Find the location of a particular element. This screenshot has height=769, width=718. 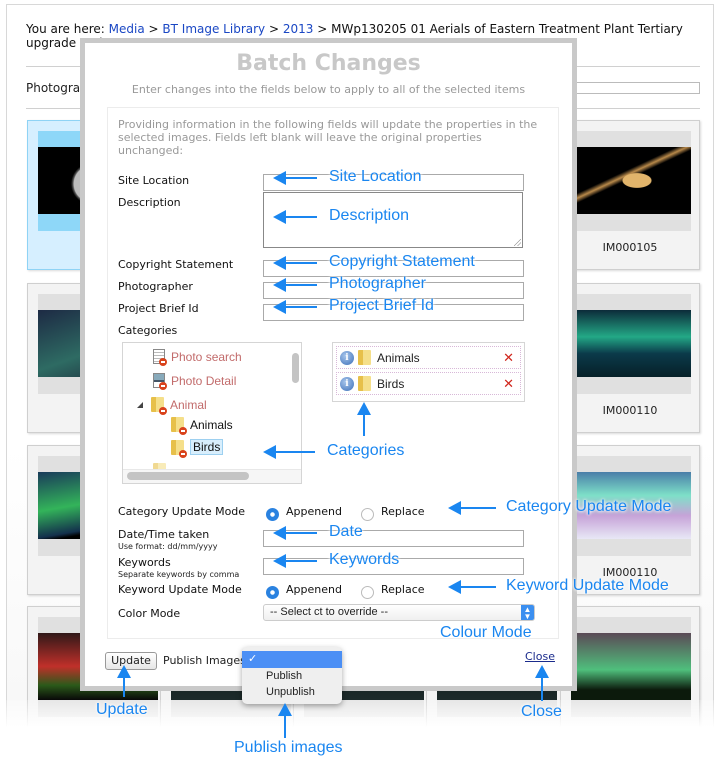

tree-item-label: Birds is located at coordinates (207, 447).